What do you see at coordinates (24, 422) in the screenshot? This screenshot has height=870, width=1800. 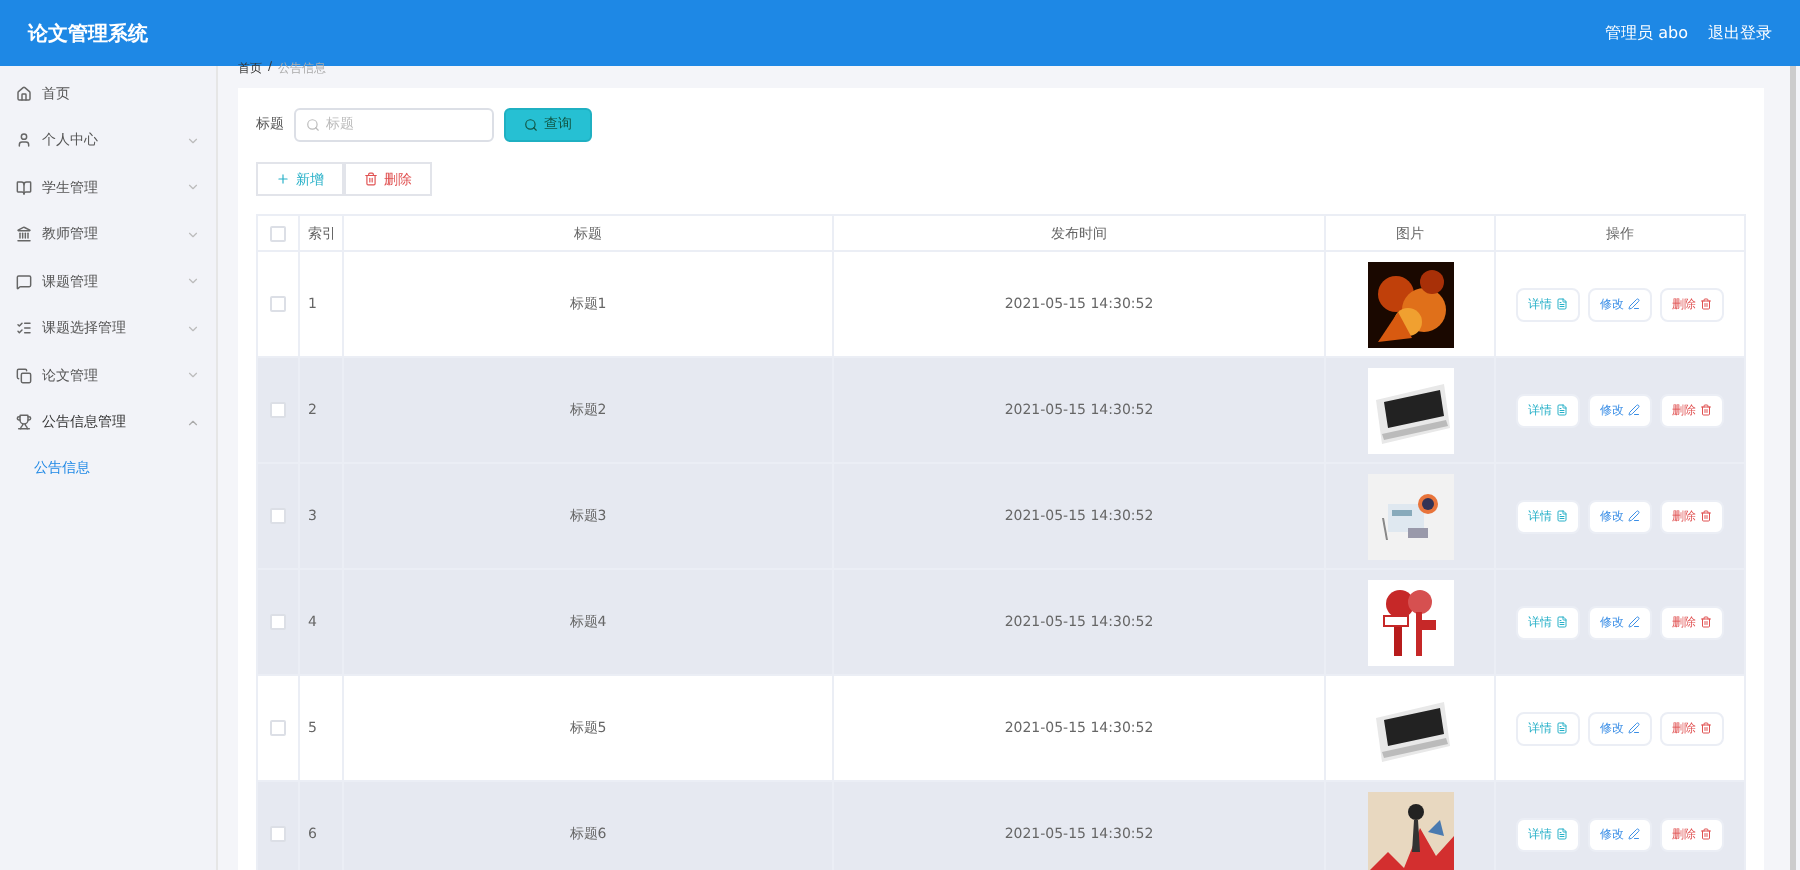 I see `trophy-icon` at bounding box center [24, 422].